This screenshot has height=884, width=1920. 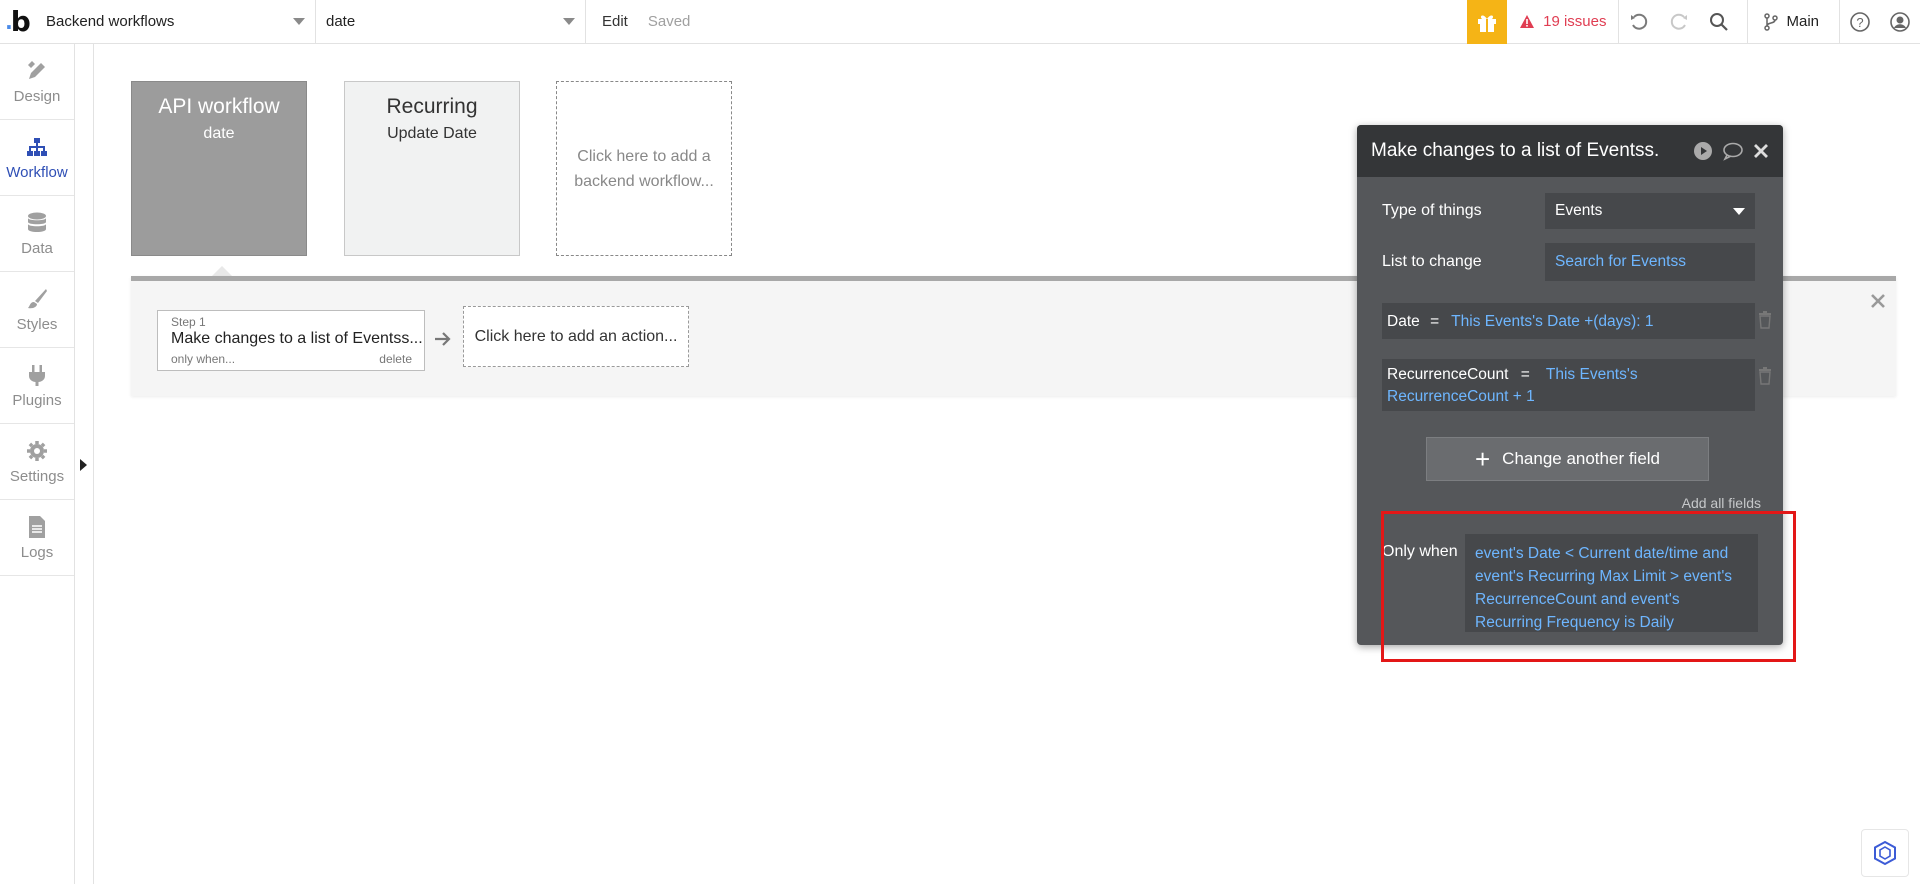 I want to click on arrow-right-icon, so click(x=443, y=339).